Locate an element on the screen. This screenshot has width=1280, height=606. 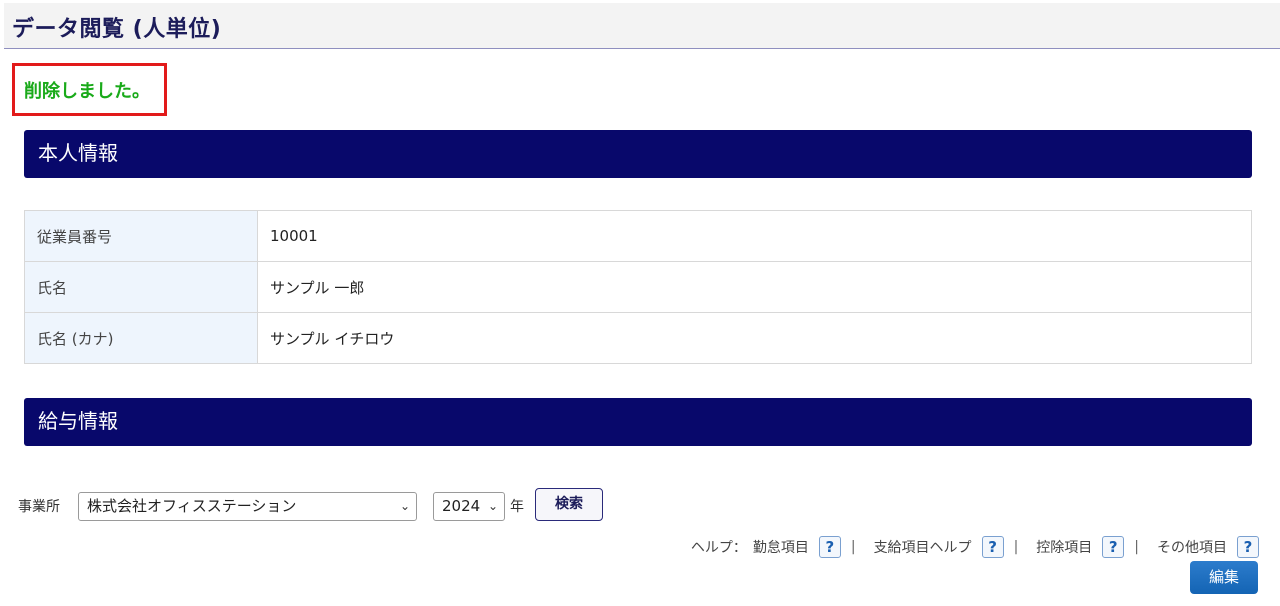
year-select-value: 2024 is located at coordinates (461, 506).